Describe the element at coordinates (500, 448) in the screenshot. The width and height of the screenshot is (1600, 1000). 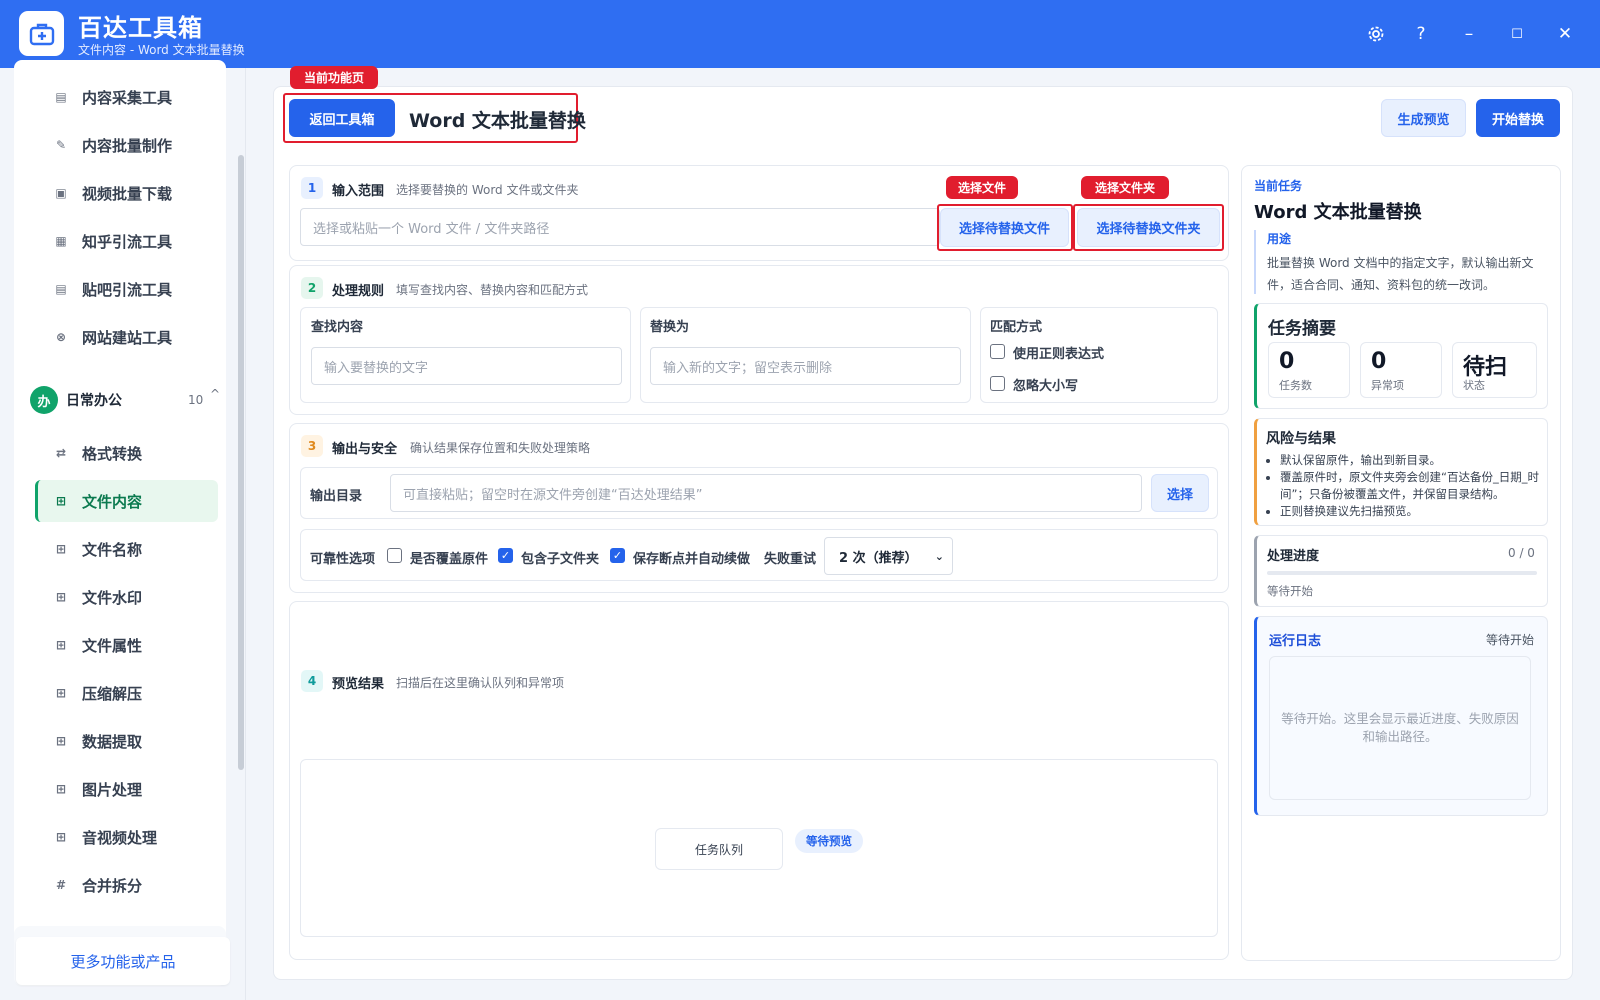
I see `section-desc: 确认结果保存位置和失败处理策略` at that location.